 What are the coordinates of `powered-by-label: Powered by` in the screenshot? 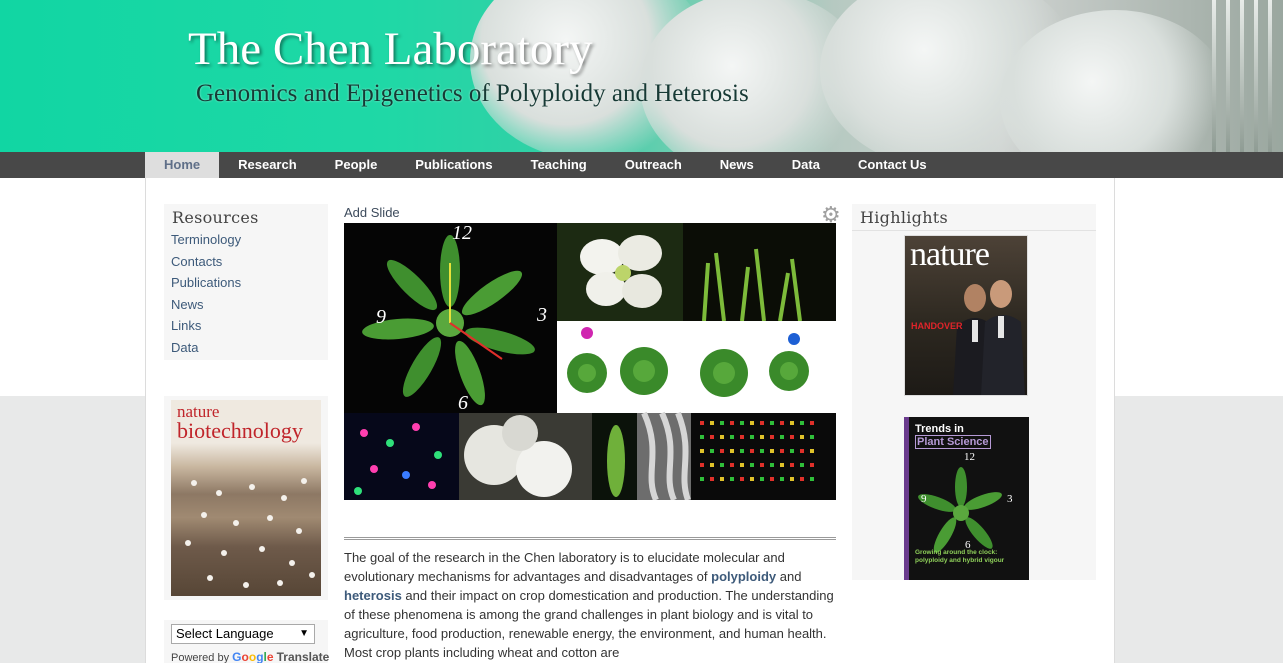 It's located at (200, 657).